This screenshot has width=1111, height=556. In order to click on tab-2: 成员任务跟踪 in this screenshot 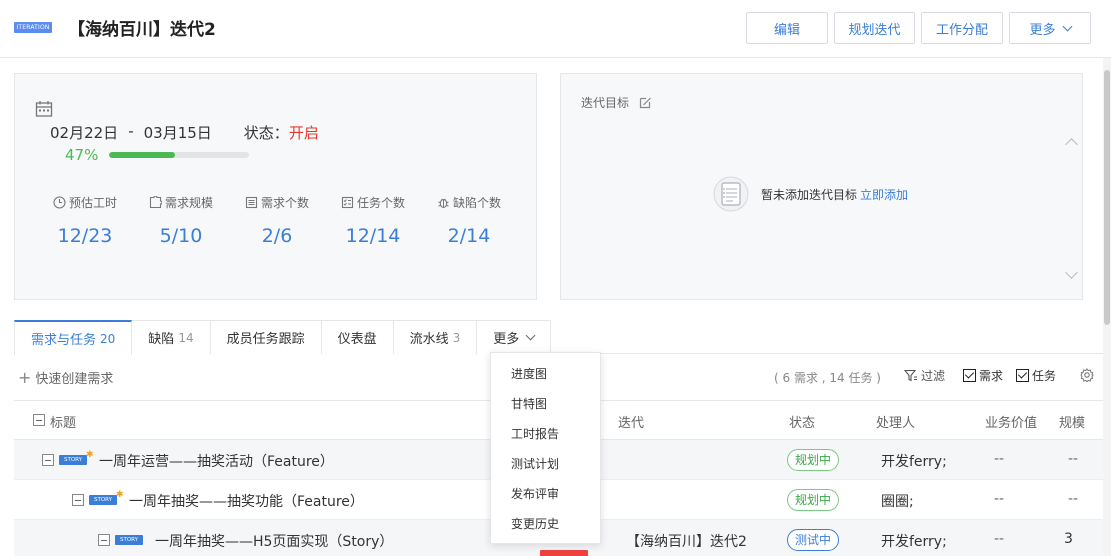, I will do `click(266, 337)`.